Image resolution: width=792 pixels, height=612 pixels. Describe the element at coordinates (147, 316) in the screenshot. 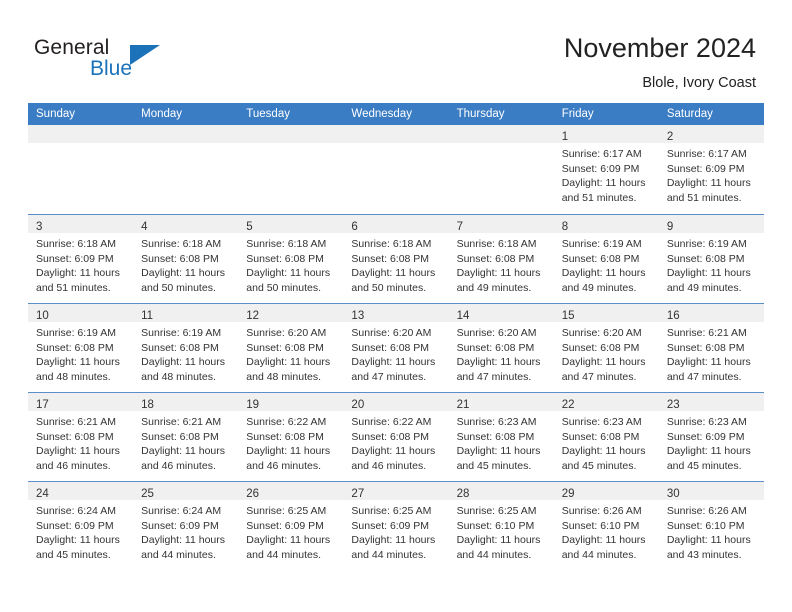

I see `day-number: 11` at that location.